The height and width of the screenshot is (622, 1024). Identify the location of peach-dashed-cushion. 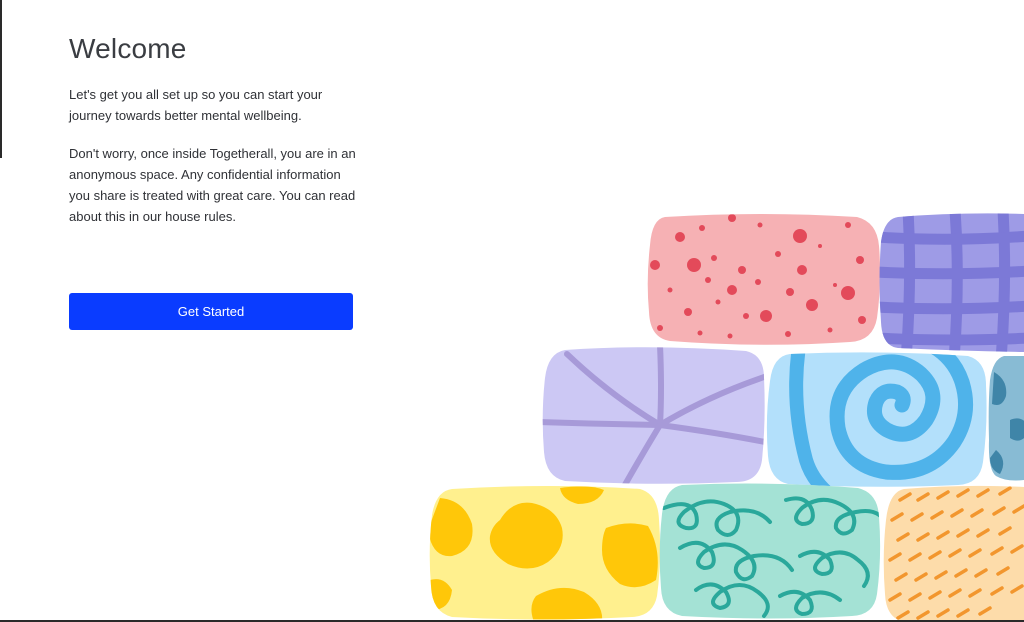
(953, 553).